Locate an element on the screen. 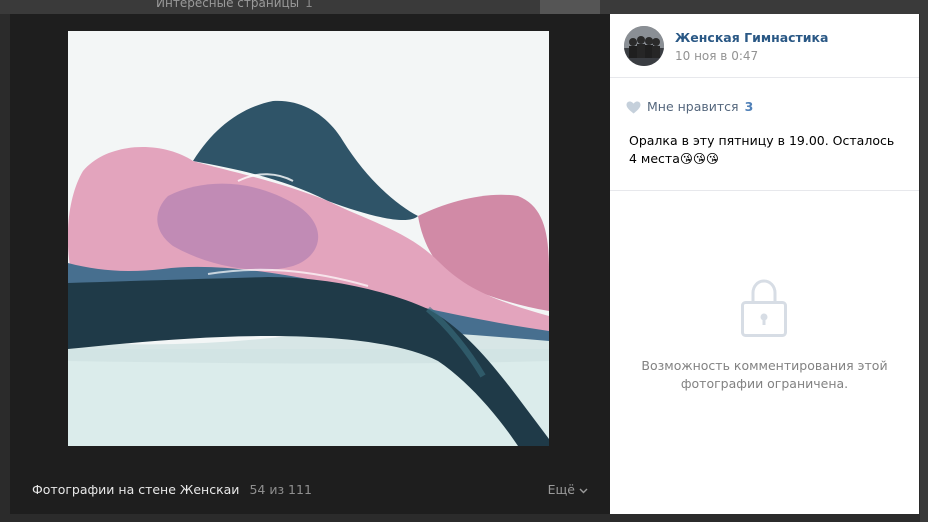  chevron-down-icon is located at coordinates (583, 490).